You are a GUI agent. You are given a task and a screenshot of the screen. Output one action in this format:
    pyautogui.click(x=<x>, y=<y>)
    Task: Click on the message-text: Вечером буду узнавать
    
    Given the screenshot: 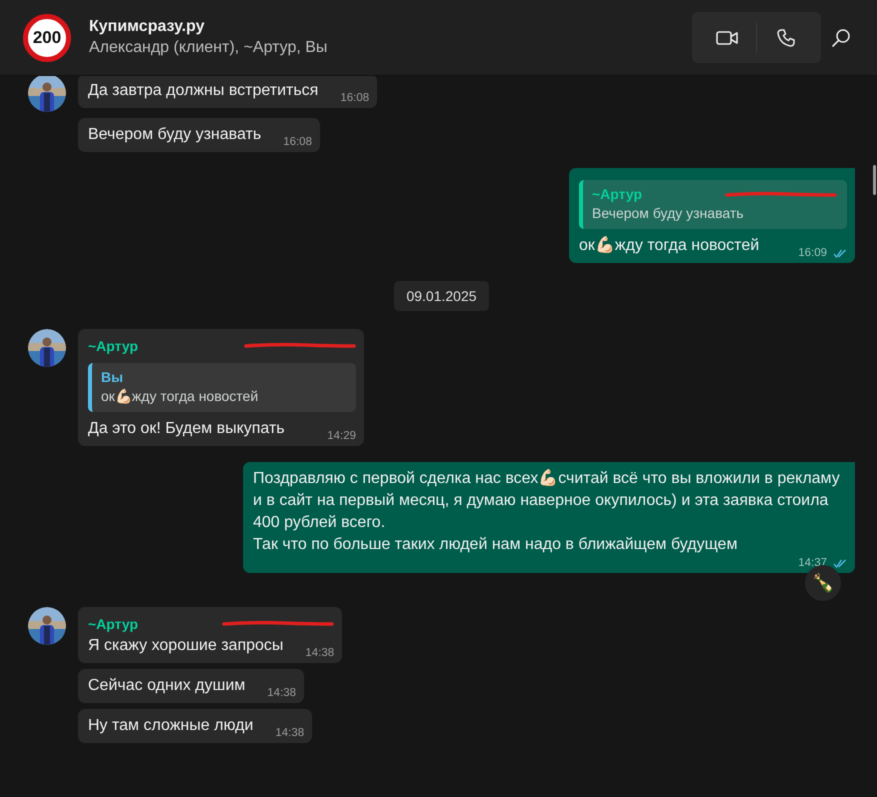 What is the action you would take?
    pyautogui.click(x=175, y=135)
    